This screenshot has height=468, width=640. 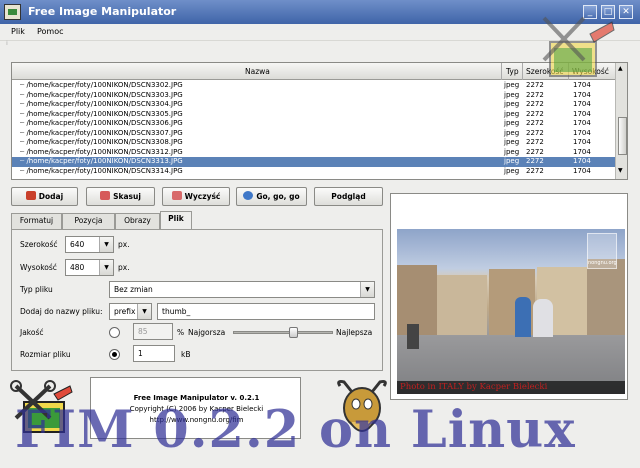 What do you see at coordinates (602, 251) in the screenshot?
I see `preview-watermark: nongnu.org` at bounding box center [602, 251].